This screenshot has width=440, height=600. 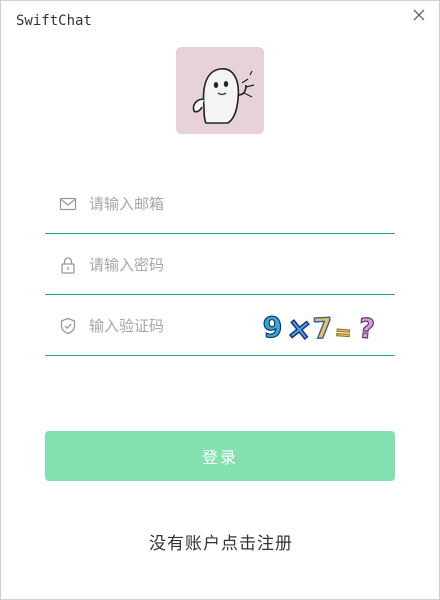 I want to click on email-input, so click(x=184, y=204).